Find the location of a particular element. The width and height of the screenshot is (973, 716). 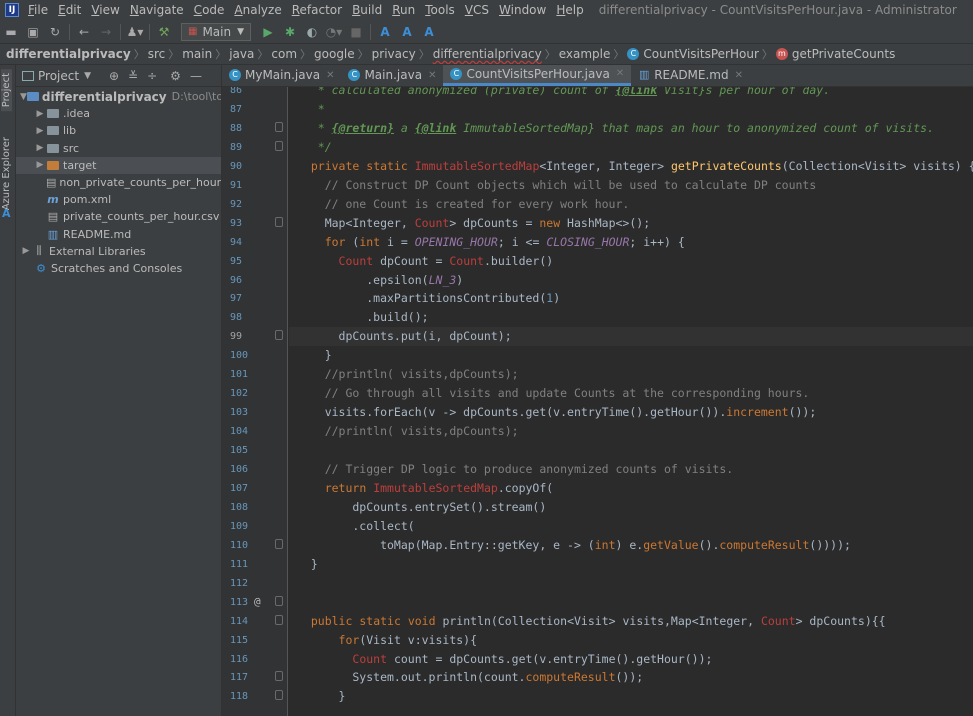

gutter-line: 103 is located at coordinates (254, 412).